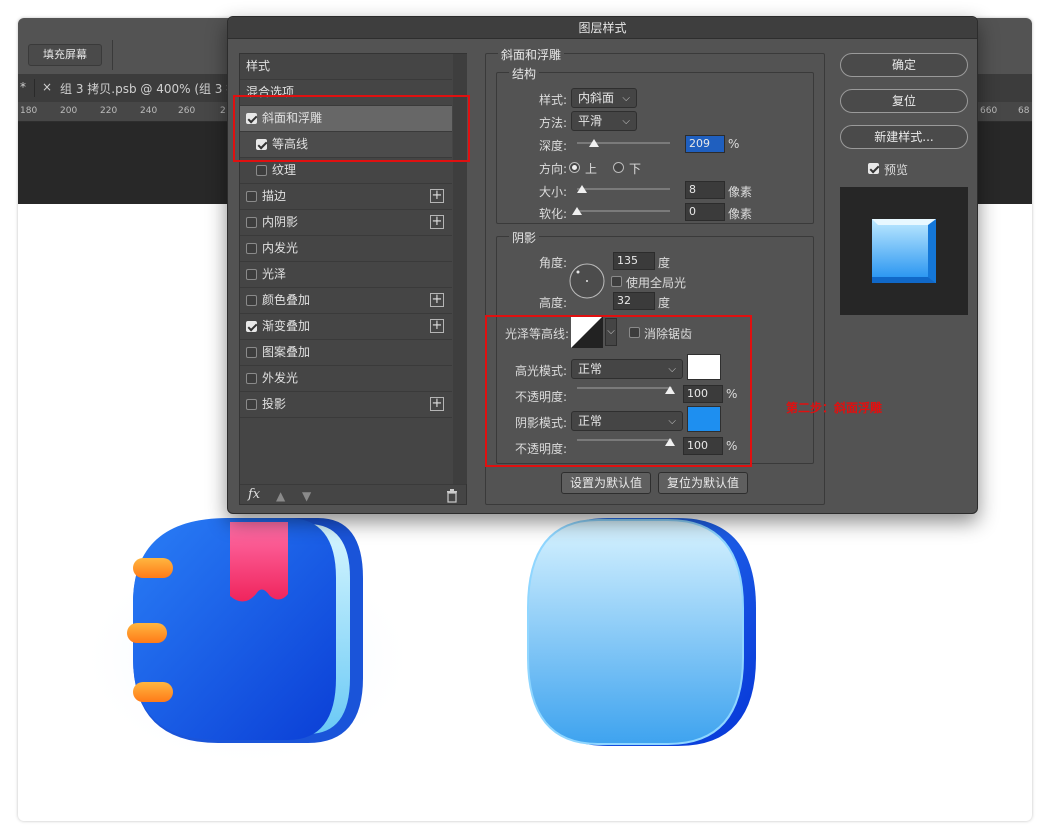 This screenshot has height=839, width=1050. What do you see at coordinates (594, 143) in the screenshot?
I see `depth-slider-knob` at bounding box center [594, 143].